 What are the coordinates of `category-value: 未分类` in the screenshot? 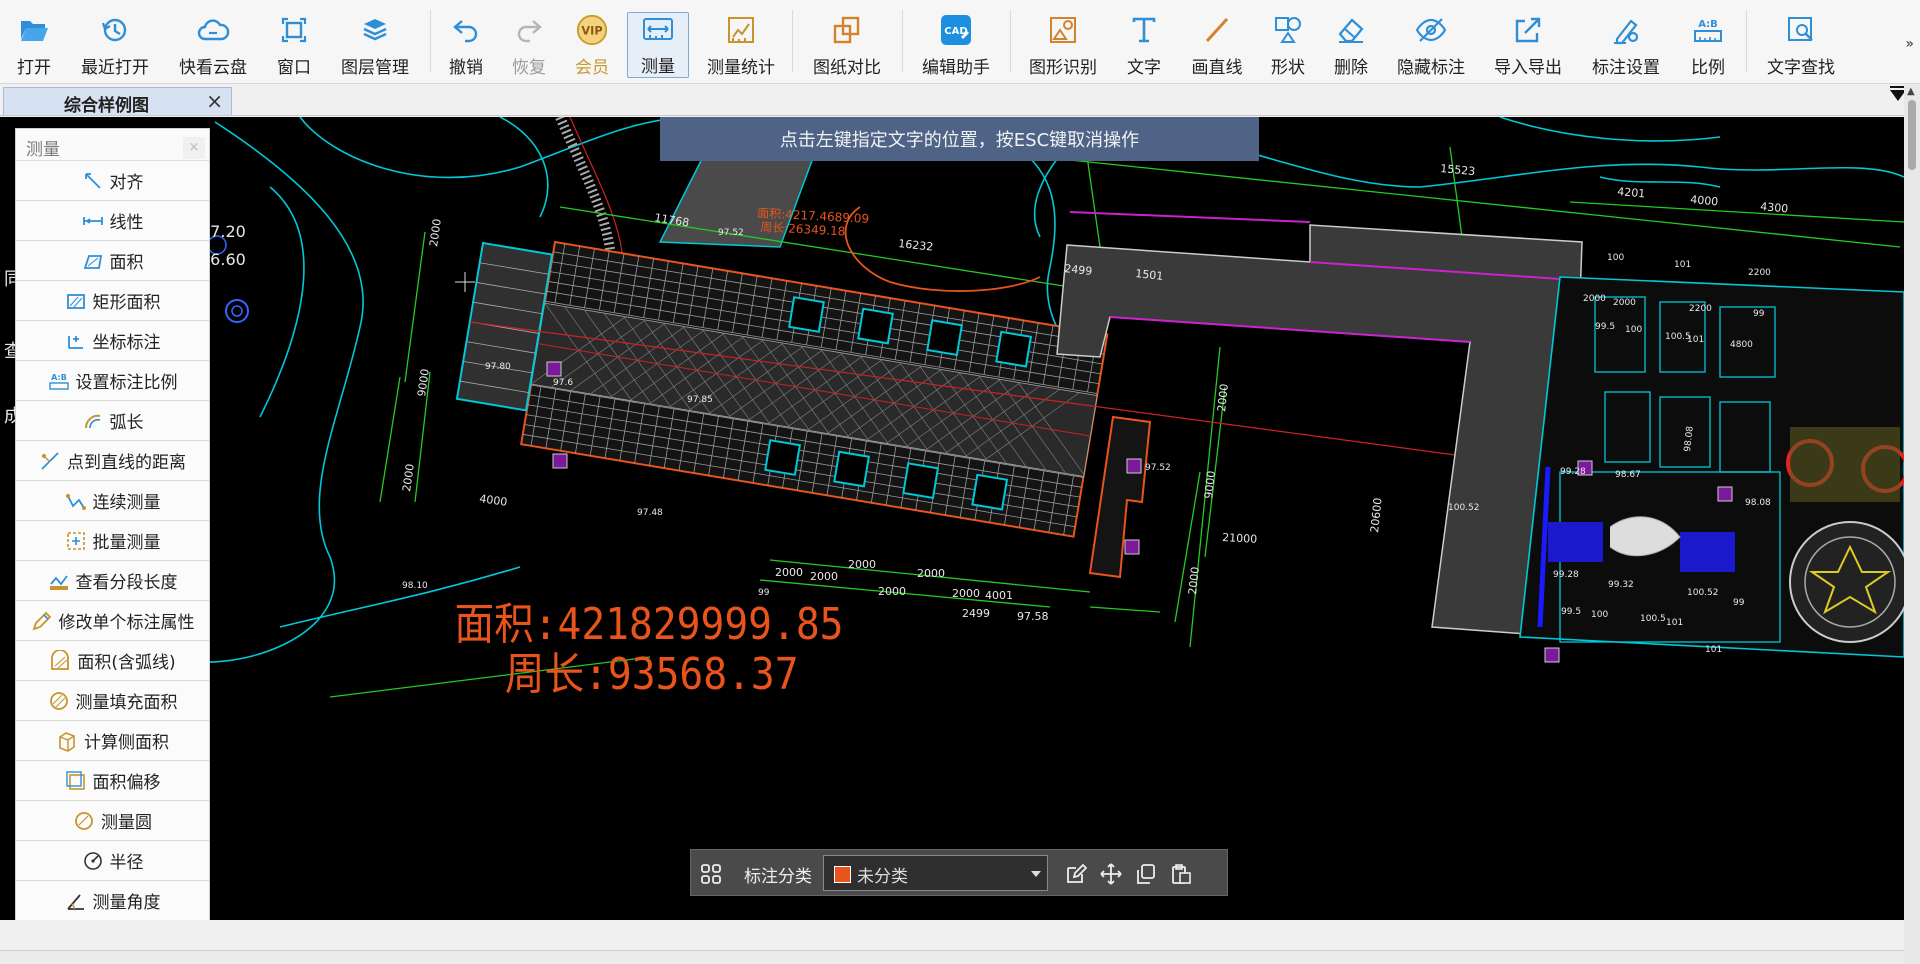 It's located at (882, 877).